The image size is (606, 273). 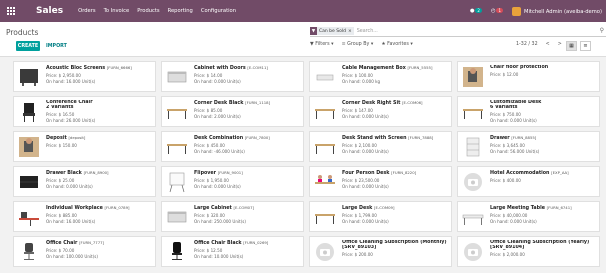 I want to click on product-name-text: Large Desk, so click(x=357, y=208).